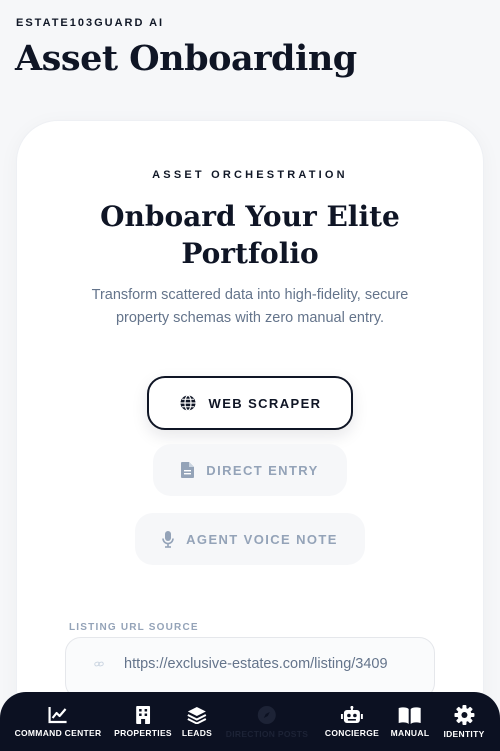 Image resolution: width=500 pixels, height=751 pixels. I want to click on nav-item-identity: IDENTITY, so click(463, 721).